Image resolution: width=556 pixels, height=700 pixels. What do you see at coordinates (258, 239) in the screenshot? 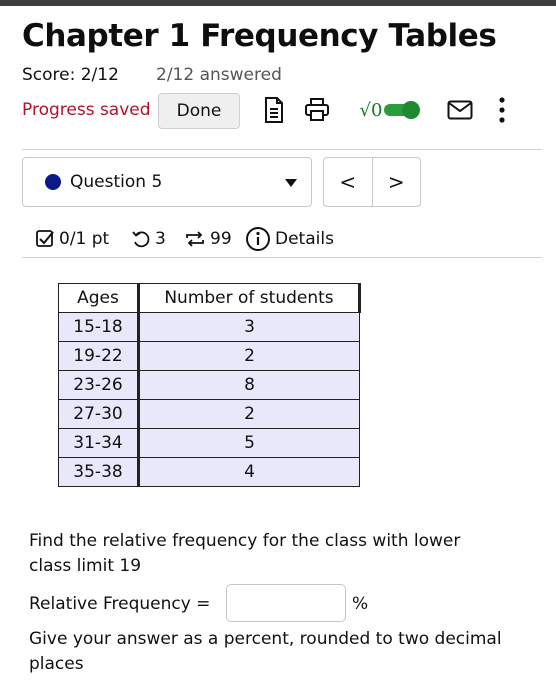
I see `info-icon` at bounding box center [258, 239].